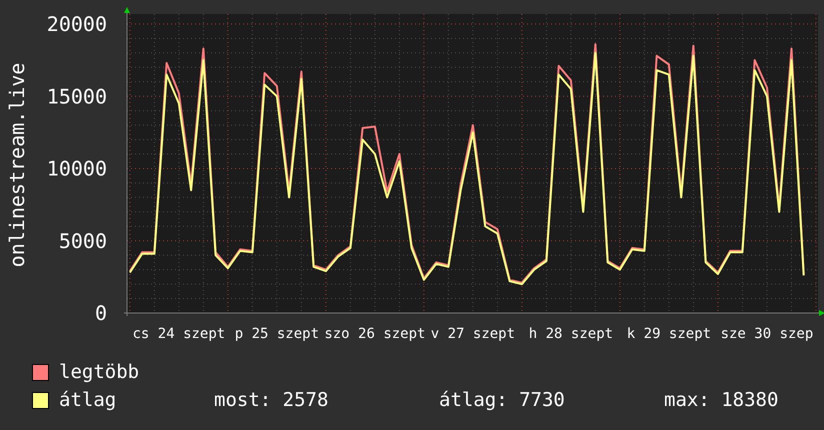 This screenshot has height=430, width=824. I want to click on y-tick-label: 0, so click(100, 313).